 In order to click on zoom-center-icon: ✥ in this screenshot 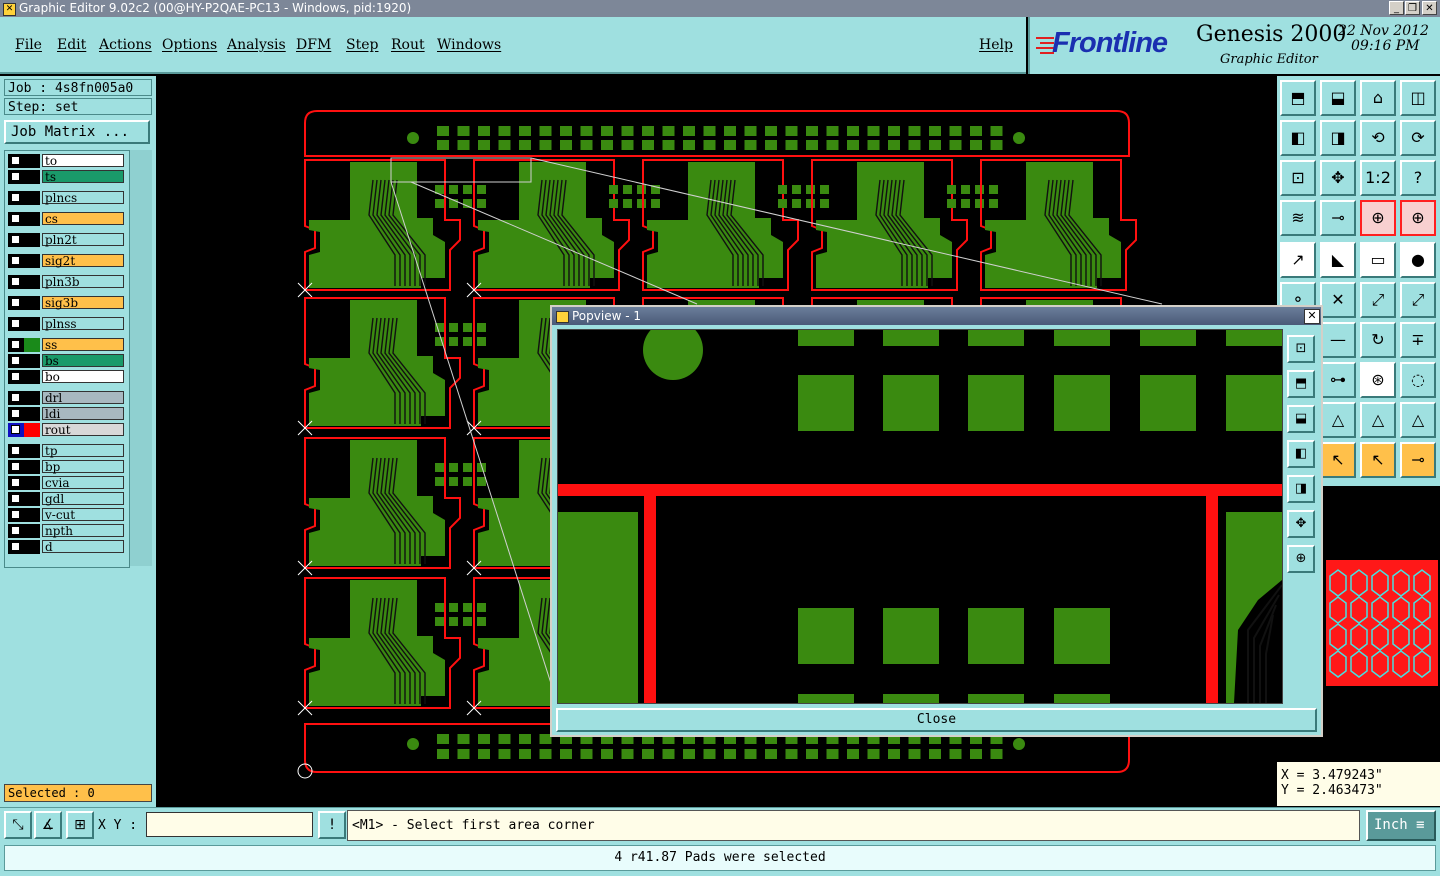, I will do `click(1338, 178)`.